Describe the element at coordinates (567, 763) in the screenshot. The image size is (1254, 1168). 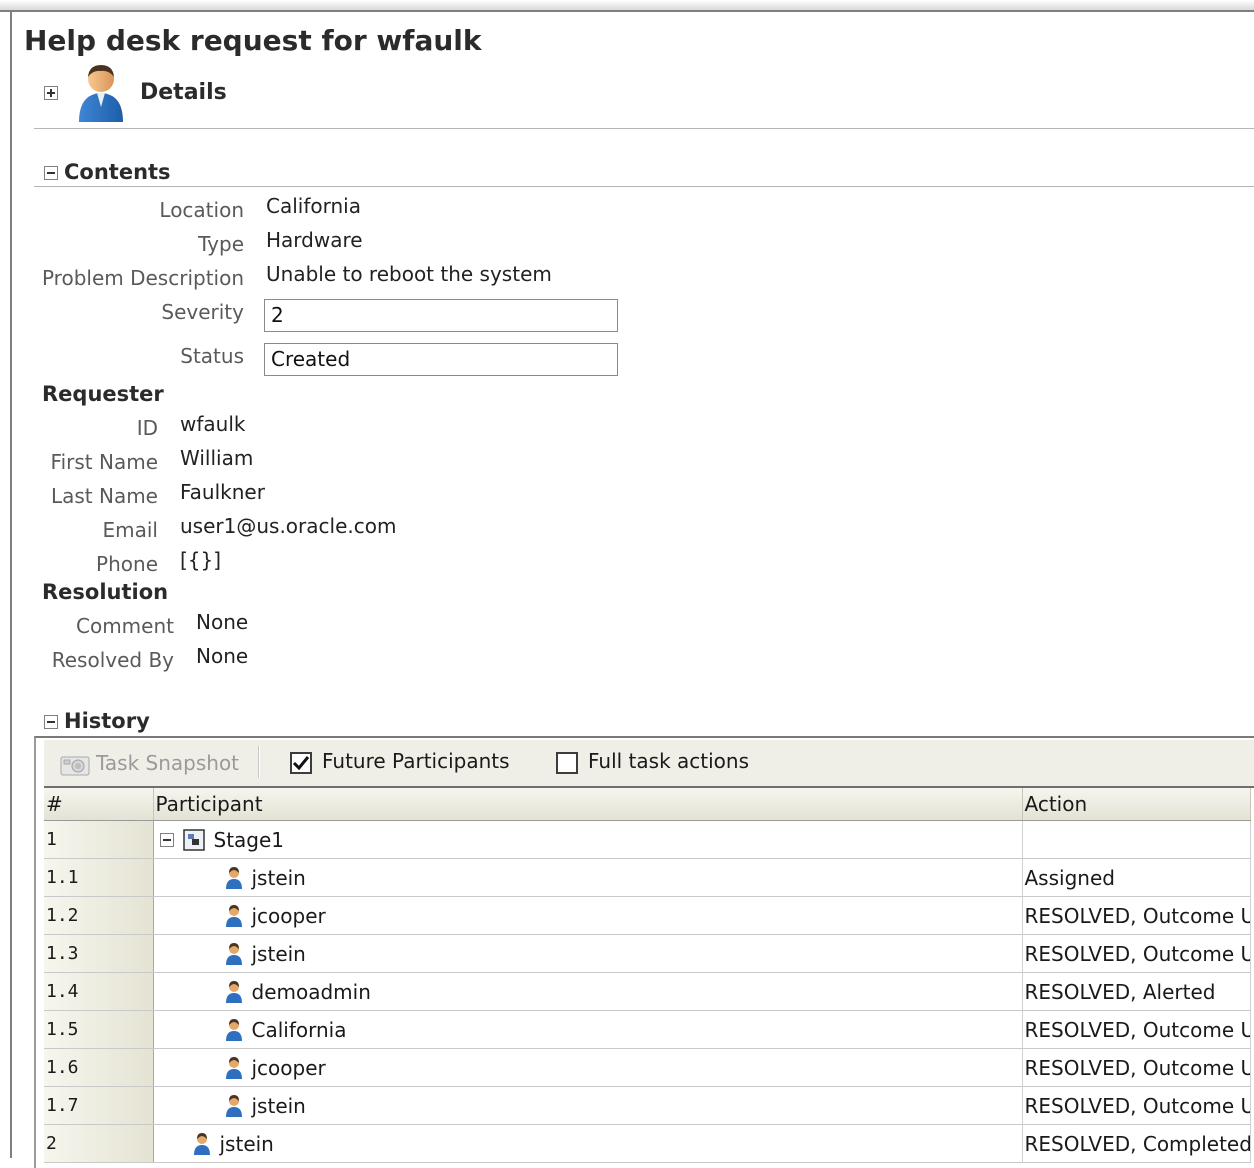
I see `full-task-actions-checkbox` at that location.